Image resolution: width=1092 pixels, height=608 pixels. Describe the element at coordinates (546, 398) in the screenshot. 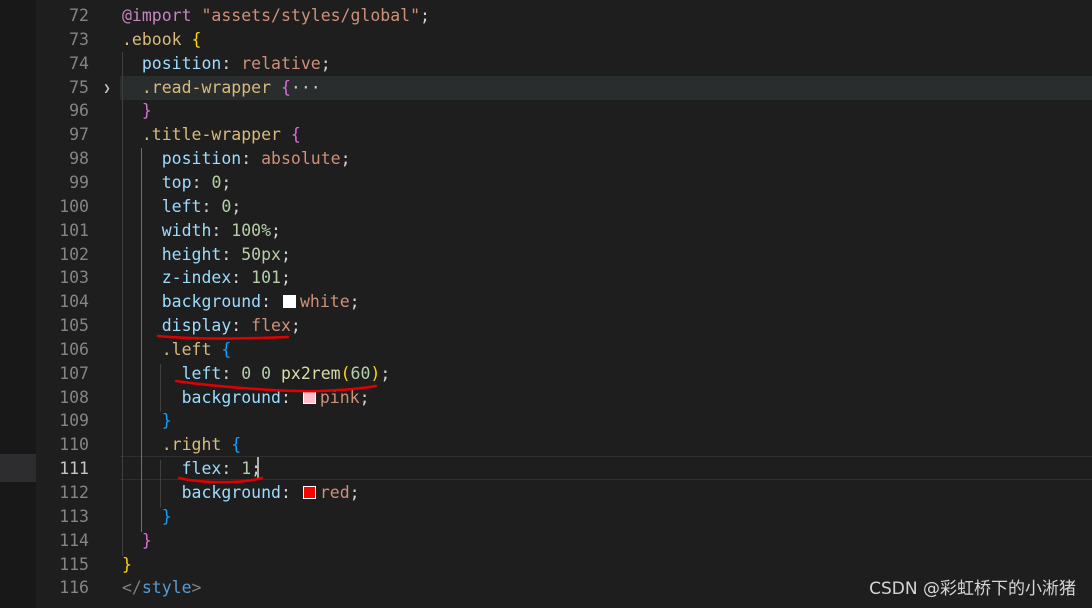

I see `code-line-108: 108 background: pink;` at that location.